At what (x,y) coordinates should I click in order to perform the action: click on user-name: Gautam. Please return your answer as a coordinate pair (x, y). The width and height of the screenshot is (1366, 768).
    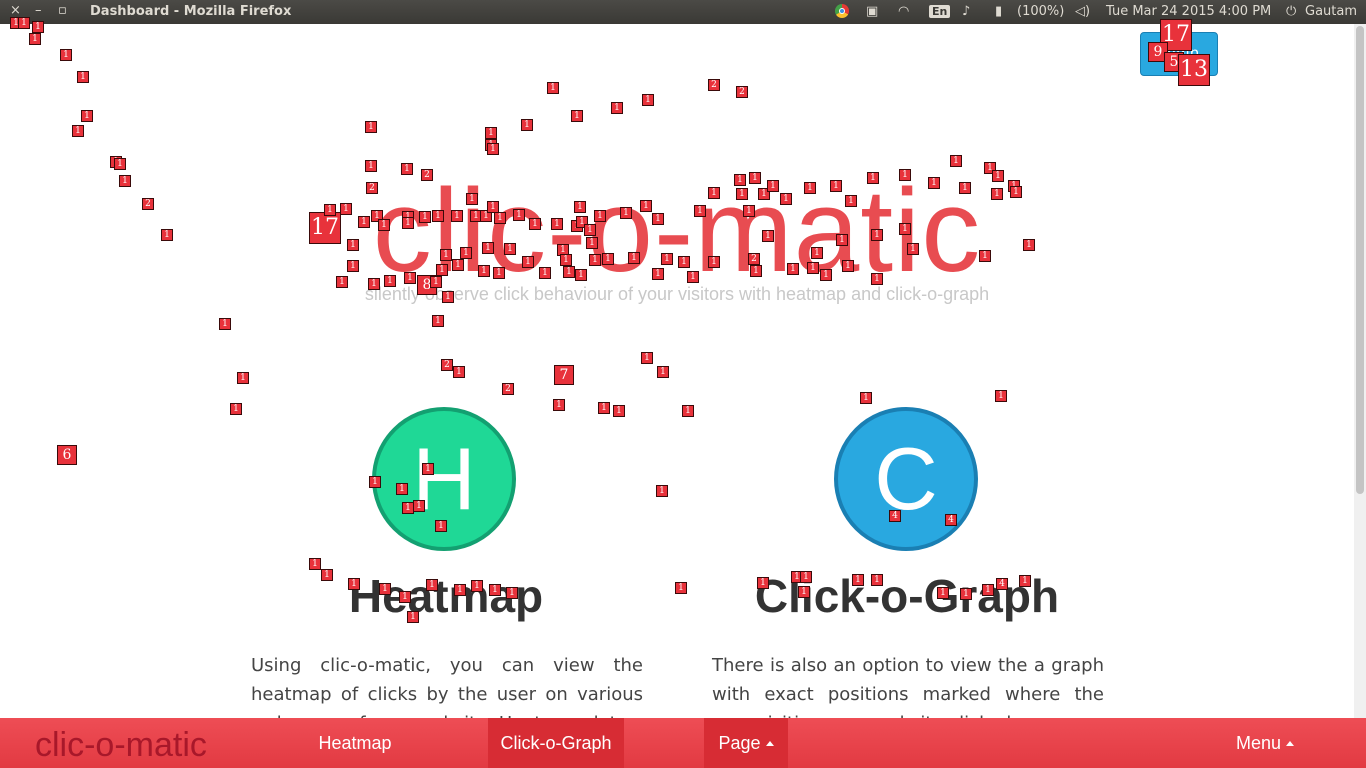
    Looking at the image, I should click on (1331, 11).